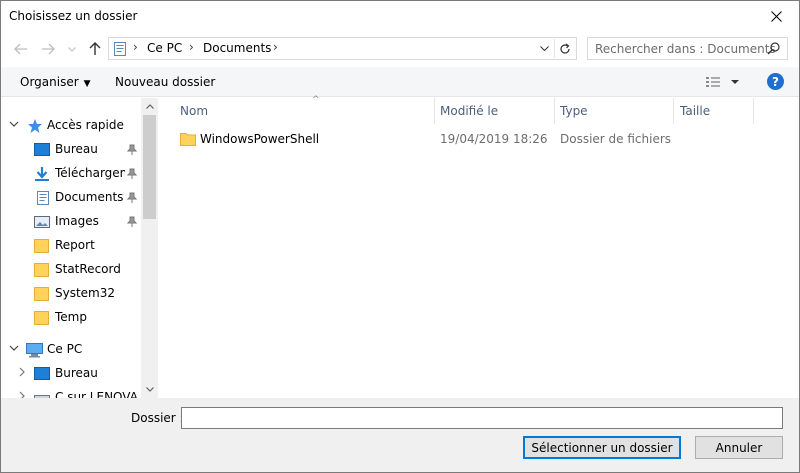 The width and height of the screenshot is (800, 473). I want to click on refresh-button, so click(564, 48).